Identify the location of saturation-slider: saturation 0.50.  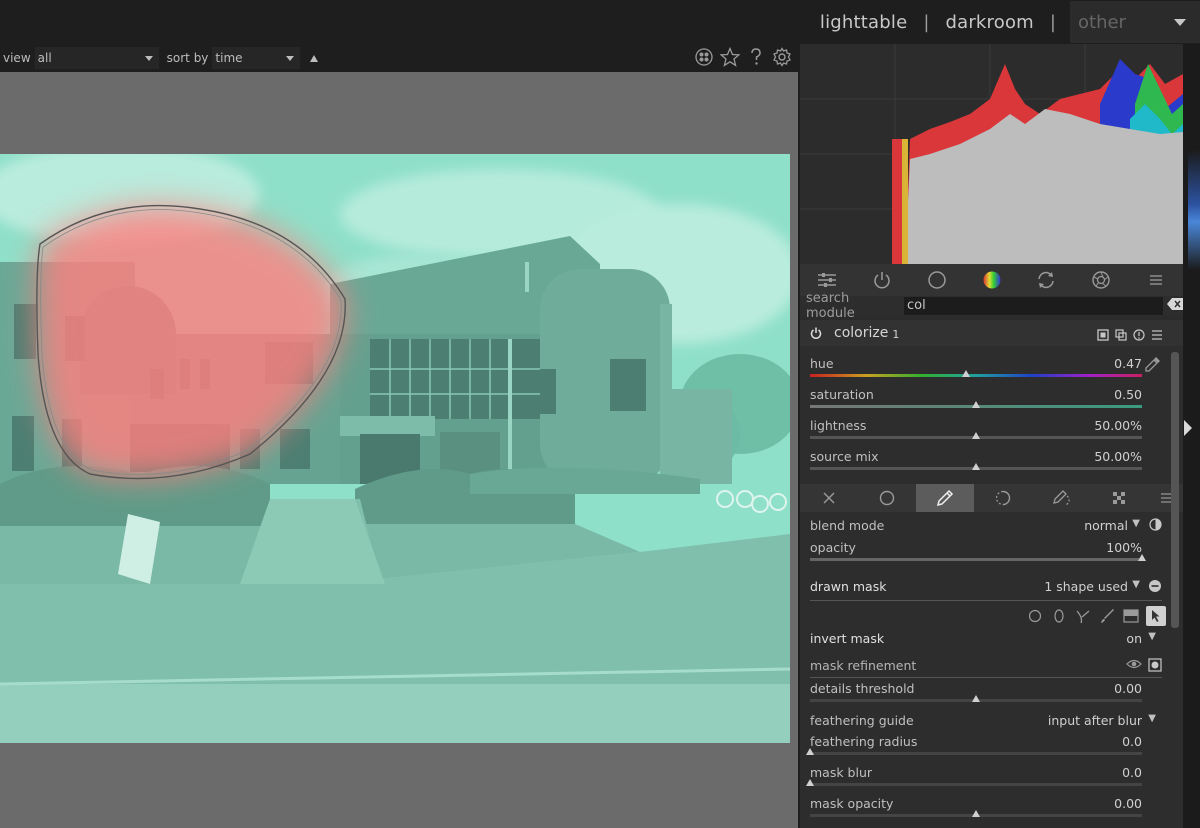
(976, 402).